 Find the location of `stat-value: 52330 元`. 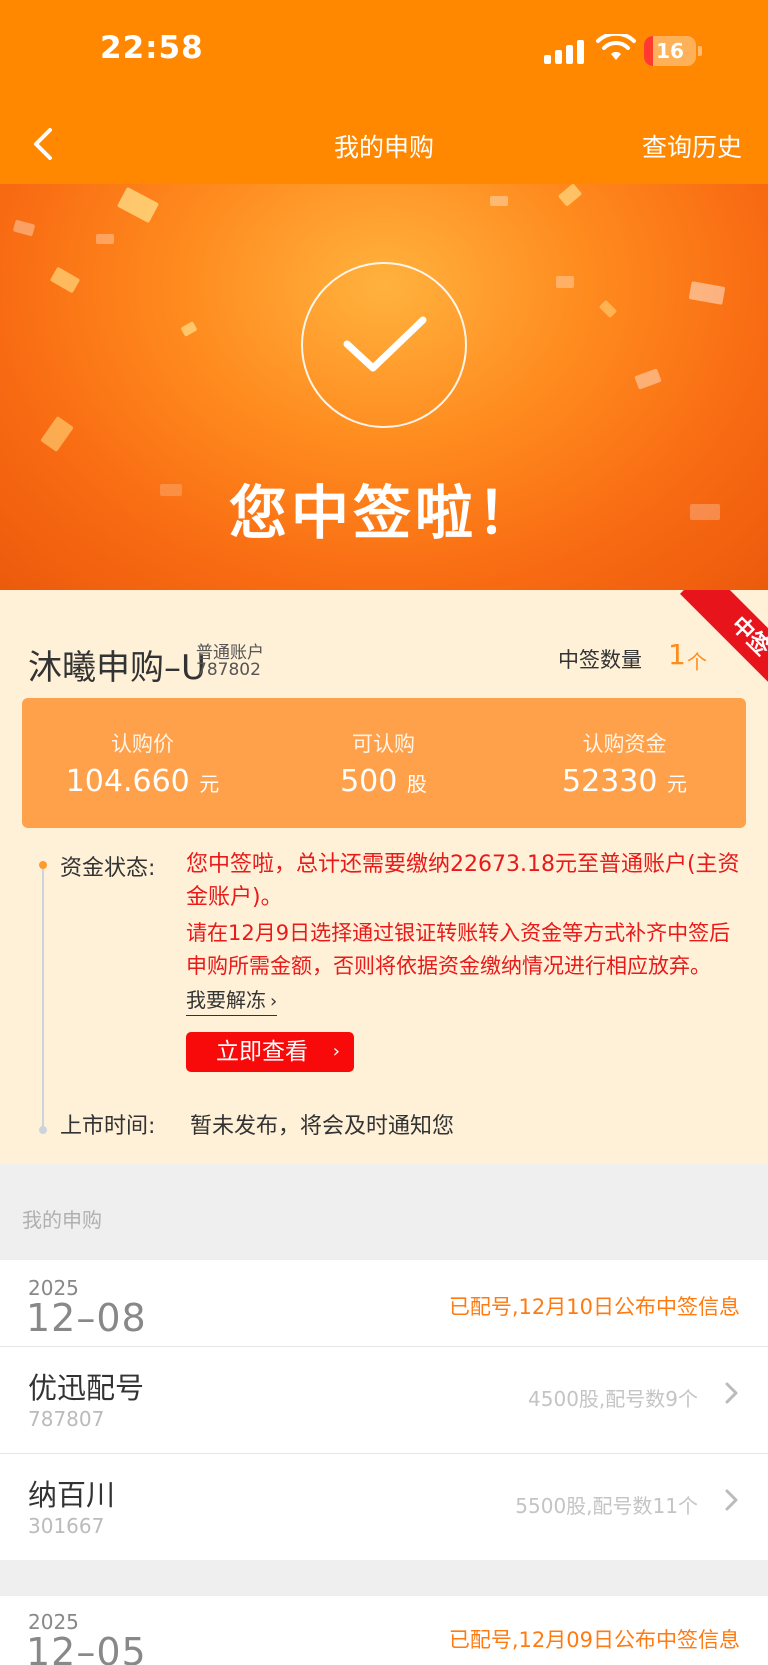

stat-value: 52330 元 is located at coordinates (624, 781).